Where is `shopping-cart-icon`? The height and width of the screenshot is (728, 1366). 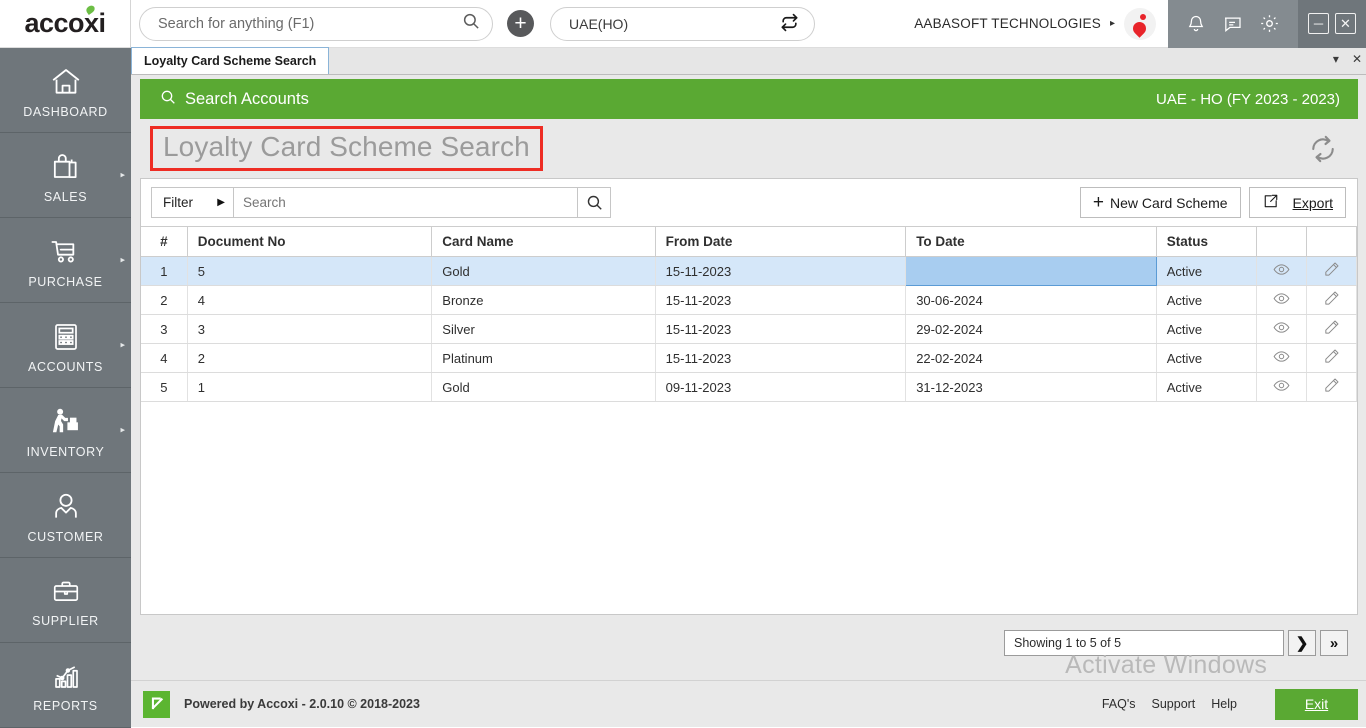 shopping-cart-icon is located at coordinates (66, 252).